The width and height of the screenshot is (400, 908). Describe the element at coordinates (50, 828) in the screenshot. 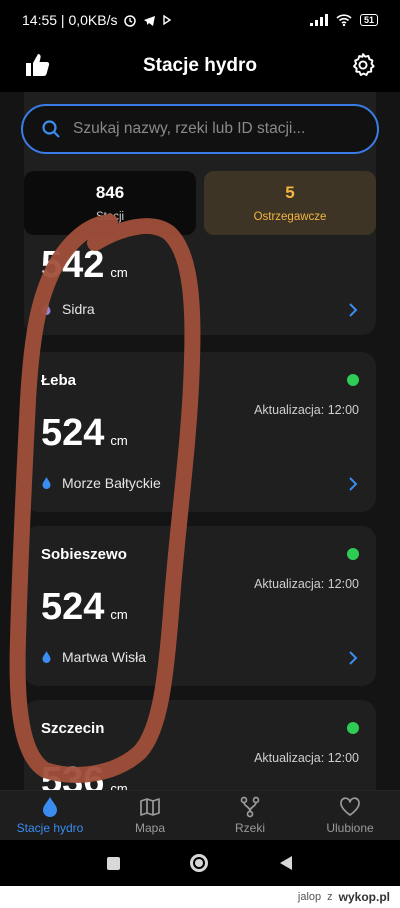

I see `tab-label: Stacje hydro` at that location.